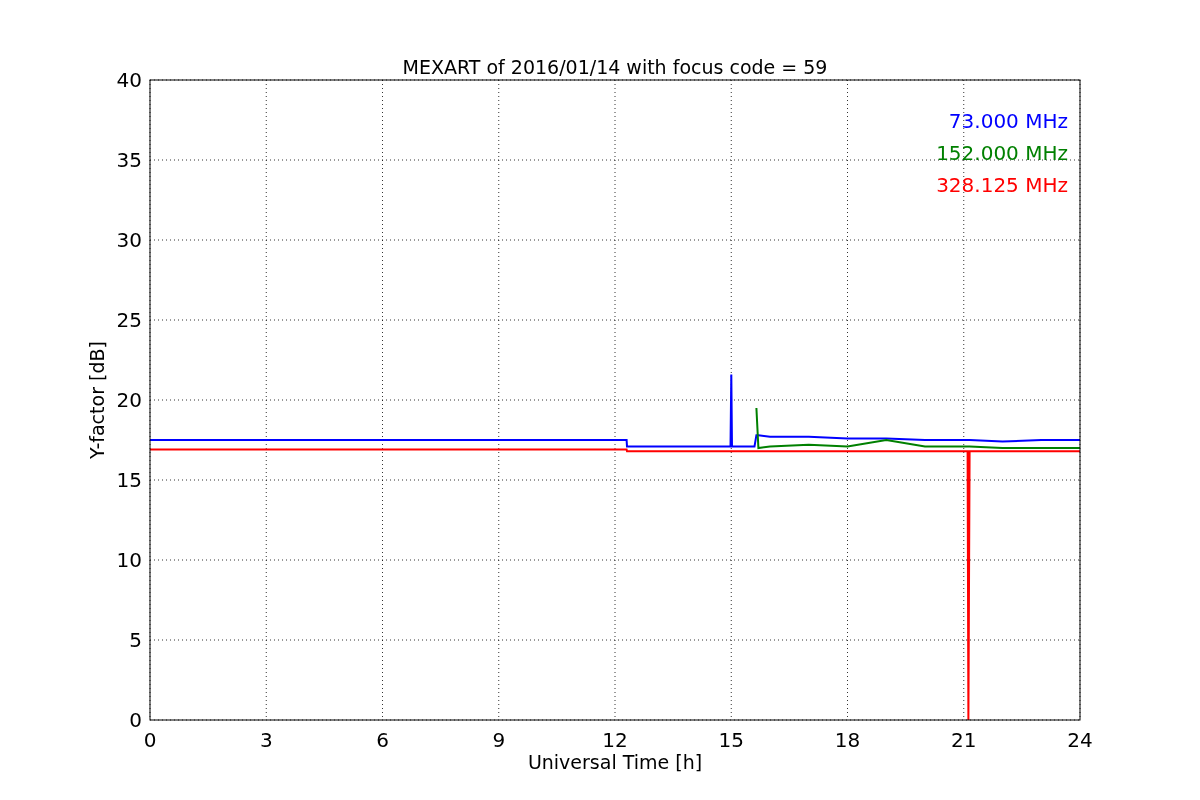  Describe the element at coordinates (129, 480) in the screenshot. I see `y-tick-label: 15` at that location.